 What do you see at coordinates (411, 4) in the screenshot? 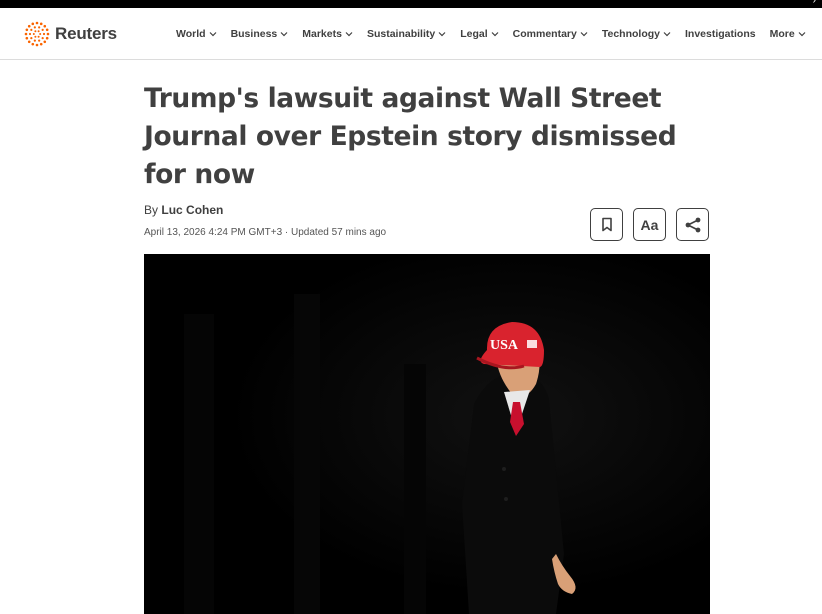
I see `top-black-bar: ›` at bounding box center [411, 4].